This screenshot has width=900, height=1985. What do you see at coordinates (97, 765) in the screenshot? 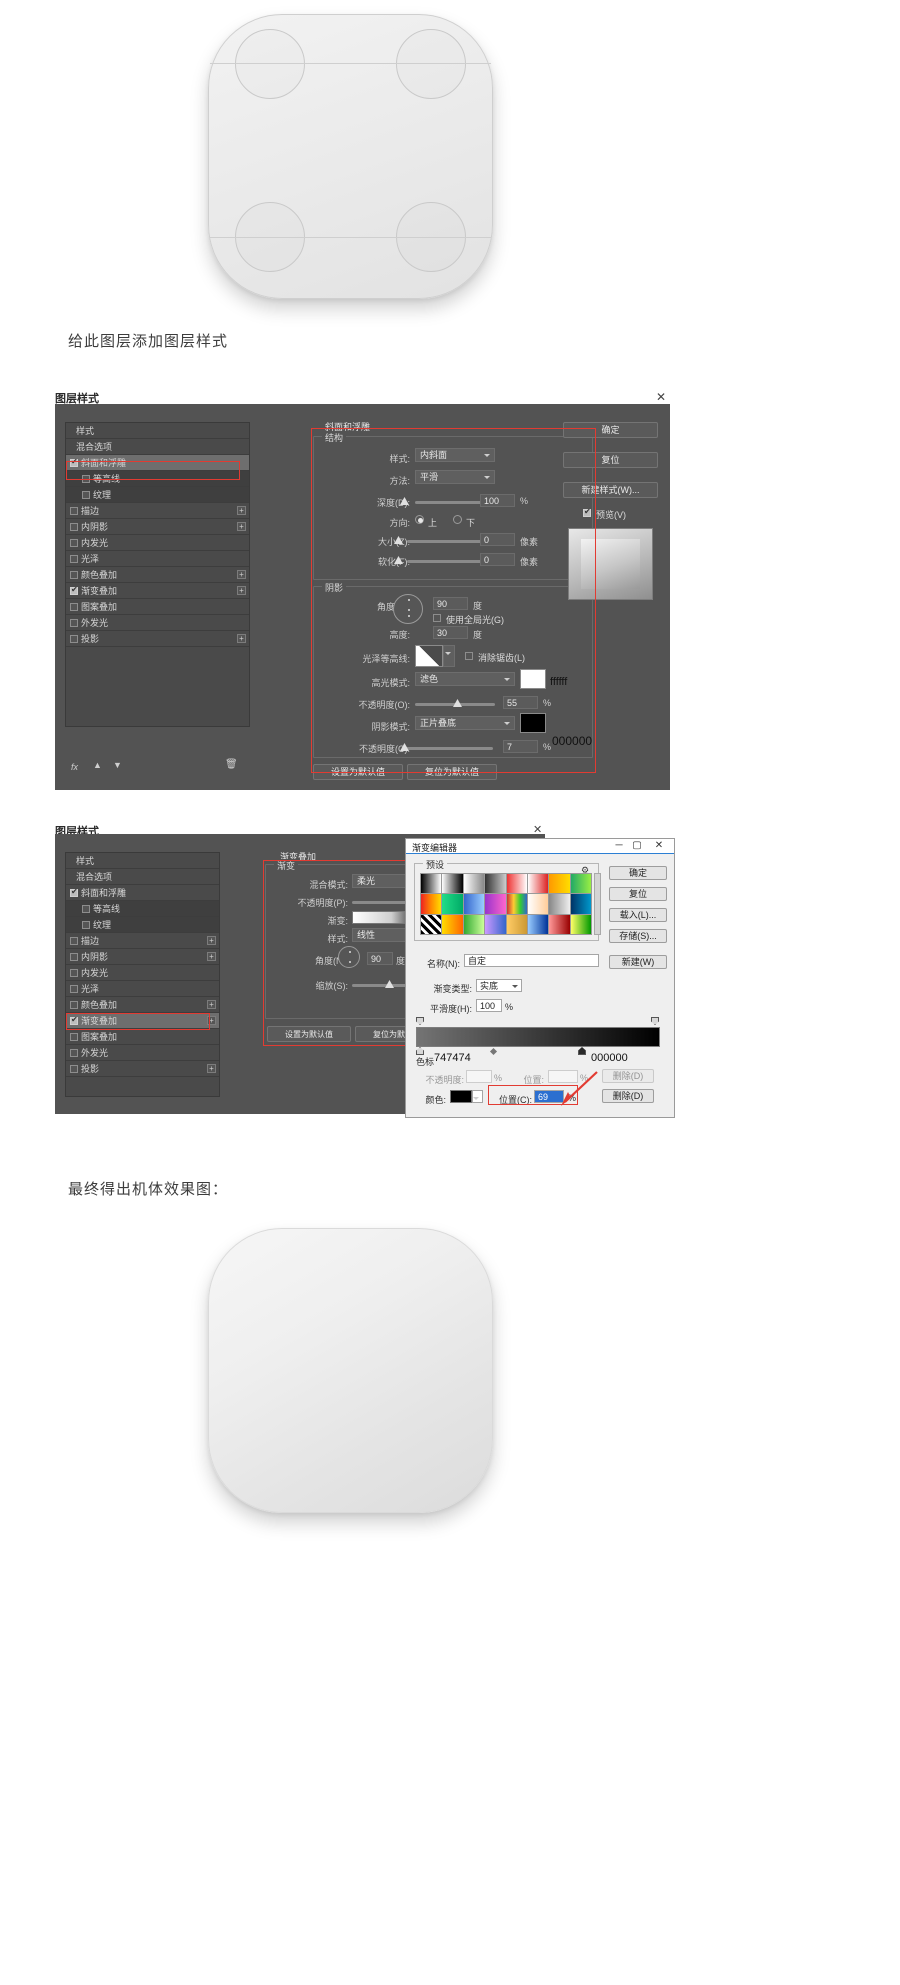
I see `dialog1-move-up-icon: ▲` at bounding box center [97, 765].